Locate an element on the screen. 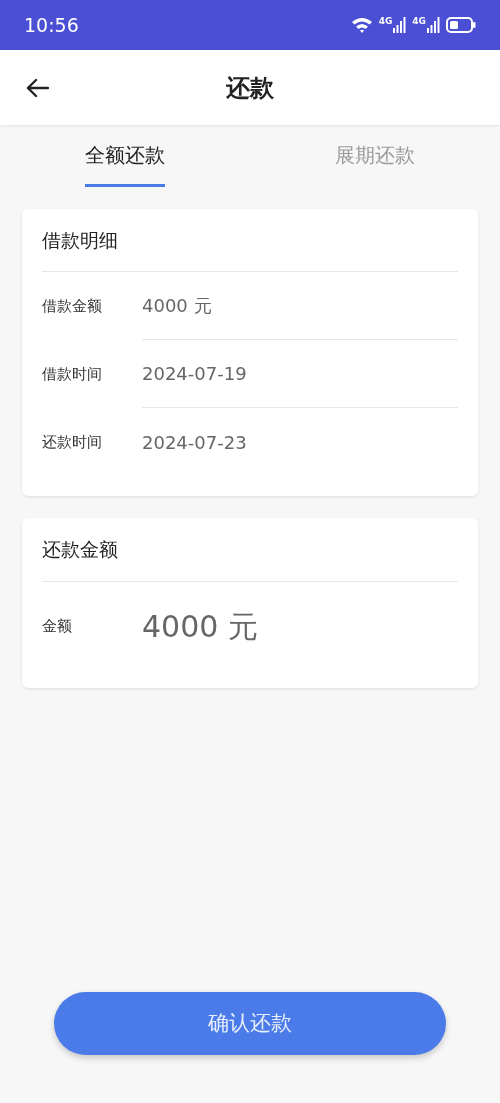 This screenshot has height=1103, width=500. back-arrow-icon is located at coordinates (37, 88).